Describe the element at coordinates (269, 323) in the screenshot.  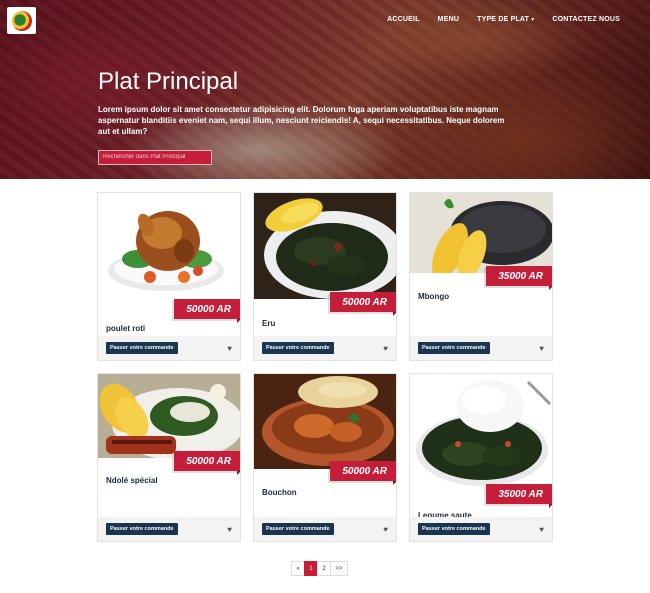
I see `dish-name: Eru` at that location.